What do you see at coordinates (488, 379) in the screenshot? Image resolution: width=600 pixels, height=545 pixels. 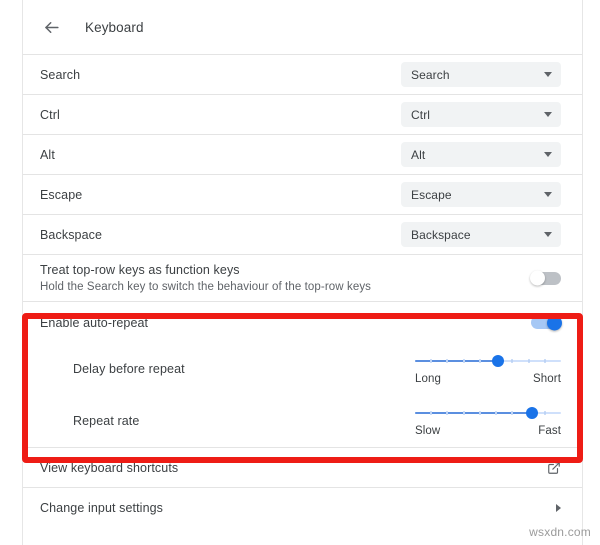 I see `slider-labels: Long Short` at bounding box center [488, 379].